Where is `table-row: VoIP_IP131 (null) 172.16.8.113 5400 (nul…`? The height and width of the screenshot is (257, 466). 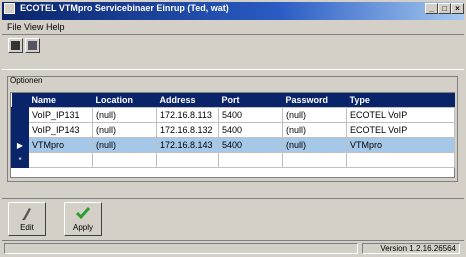
table-row: VoIP_IP131 (null) 172.16.8.113 5400 (nul… is located at coordinates (233, 115).